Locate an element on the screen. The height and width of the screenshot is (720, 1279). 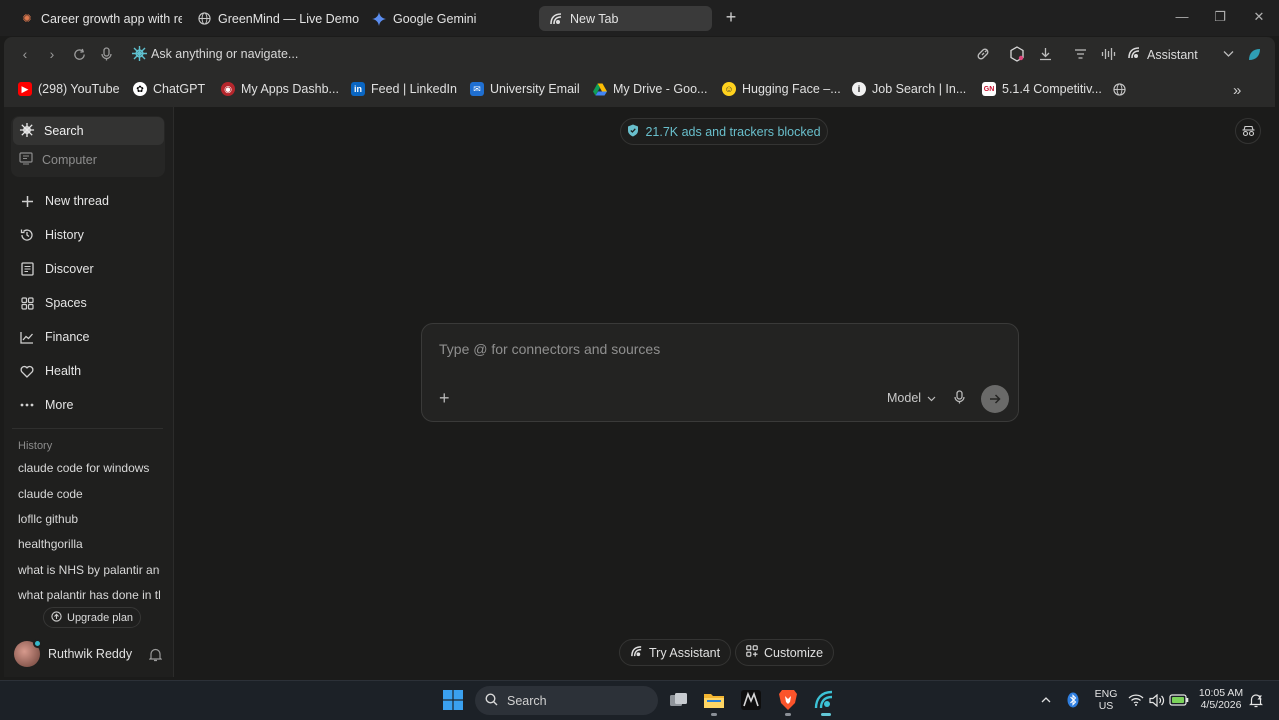
date-text: 4/5/2026 is located at coordinates (1221, 705).